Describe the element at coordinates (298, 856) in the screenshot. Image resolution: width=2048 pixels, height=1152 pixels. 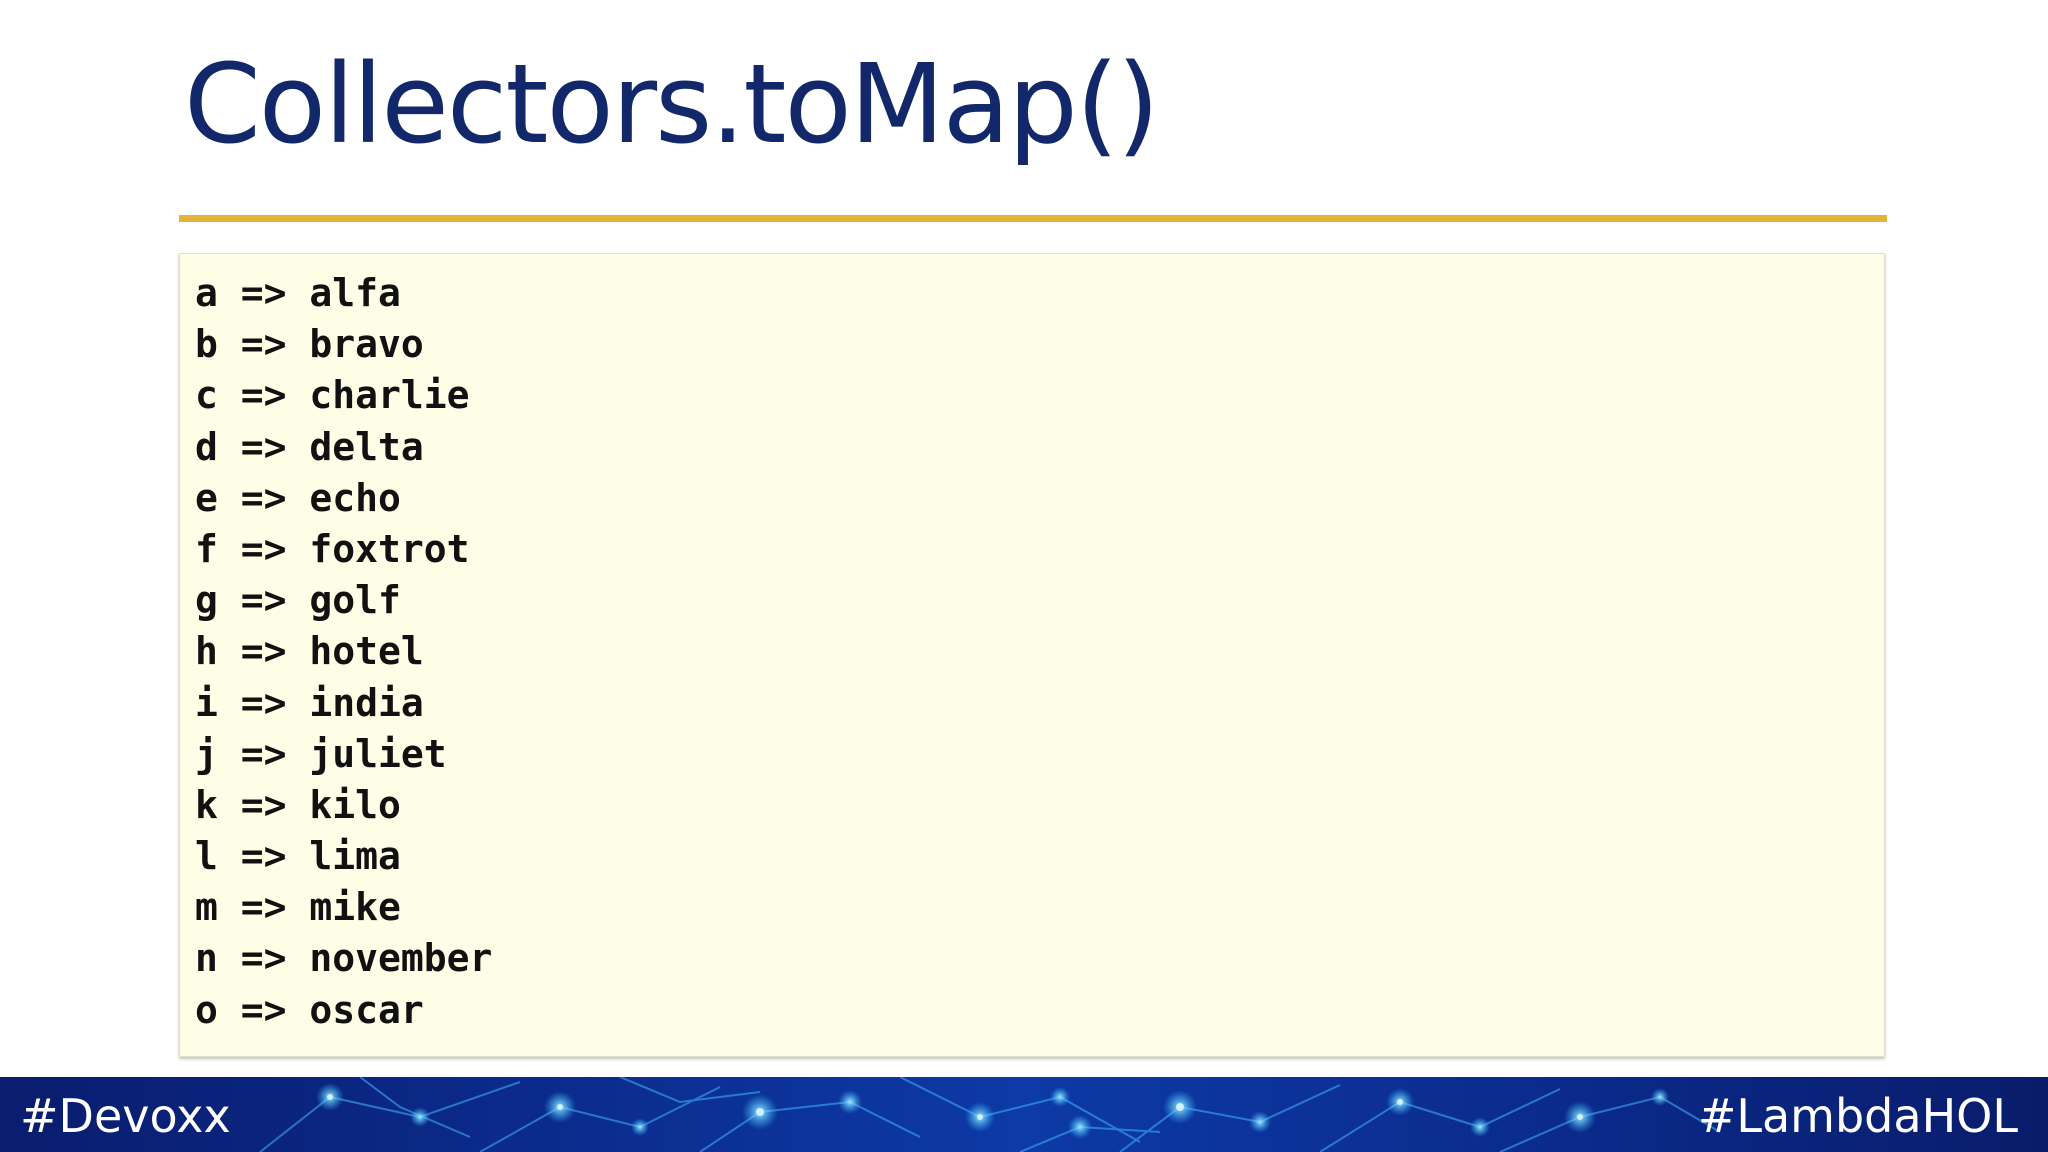
I see `code-line: l => lima` at that location.